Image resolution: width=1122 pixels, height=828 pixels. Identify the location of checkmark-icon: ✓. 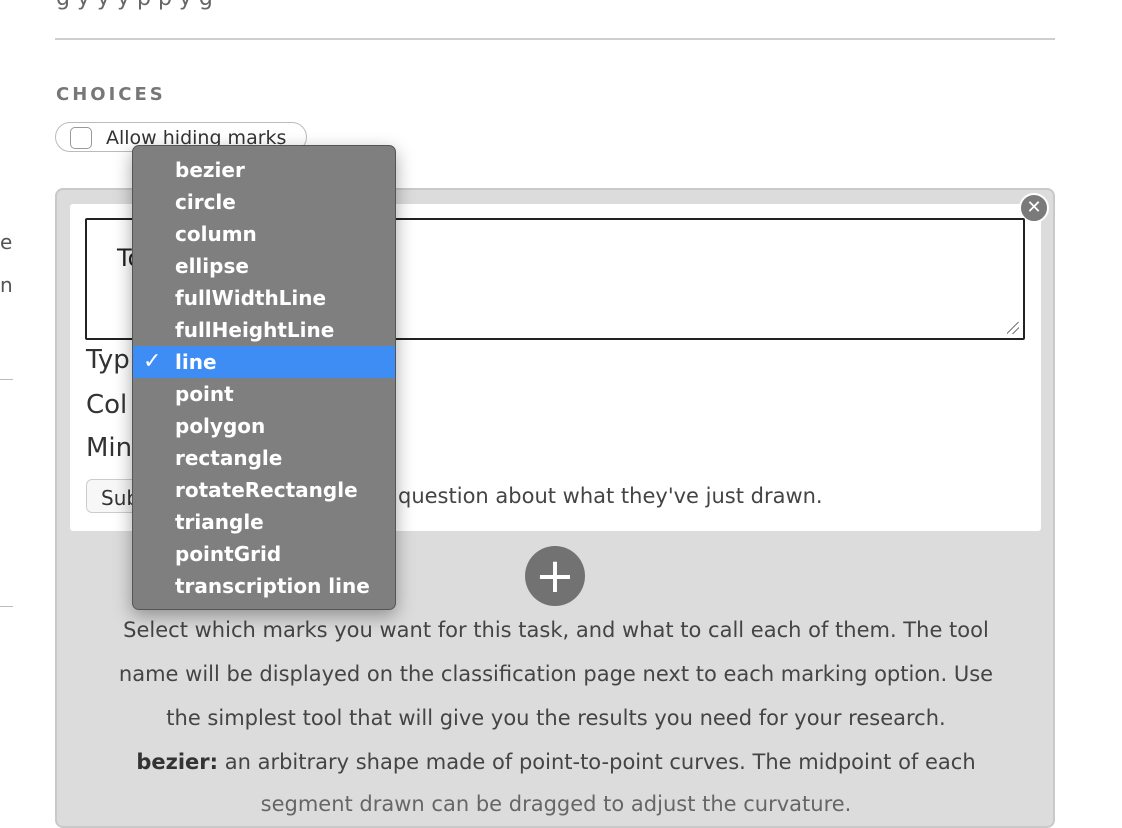
(152, 361).